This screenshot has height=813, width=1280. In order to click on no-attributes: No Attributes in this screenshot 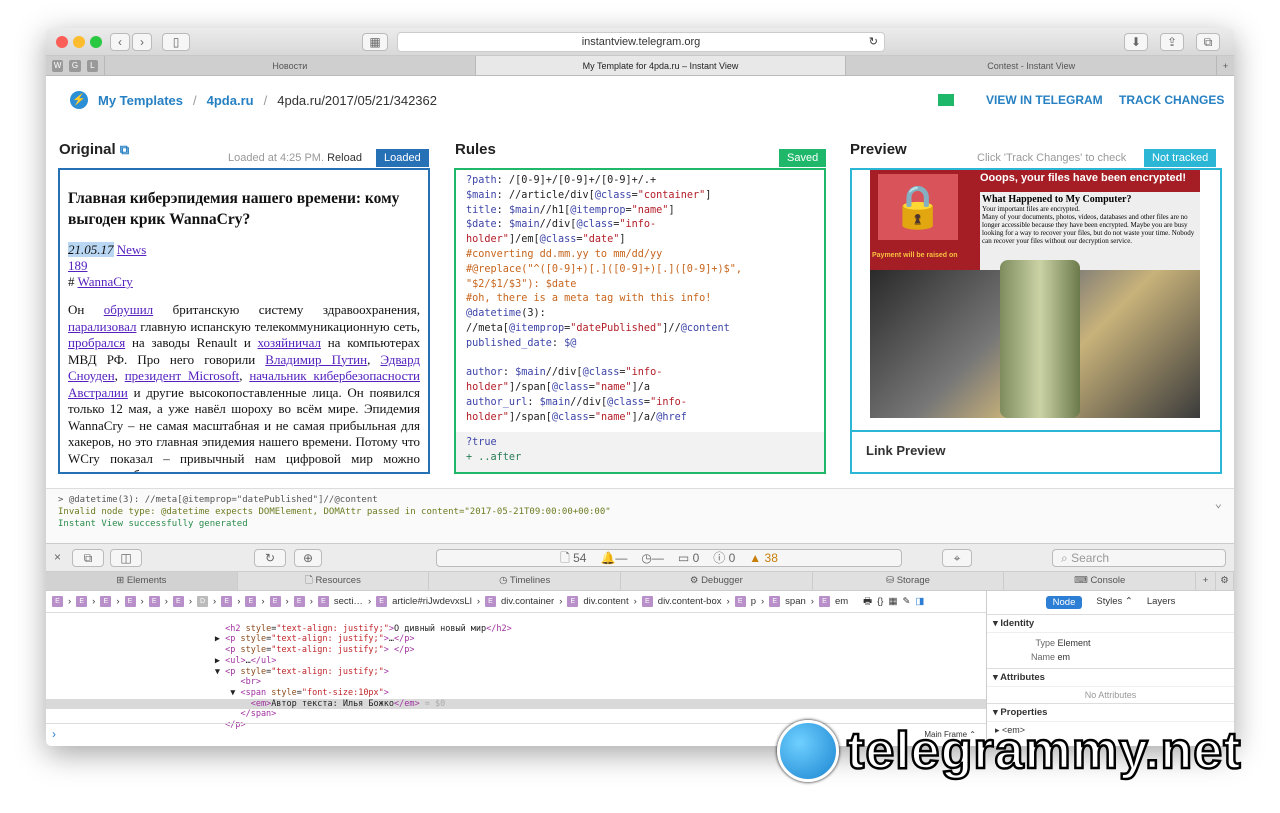, I will do `click(1110, 695)`.